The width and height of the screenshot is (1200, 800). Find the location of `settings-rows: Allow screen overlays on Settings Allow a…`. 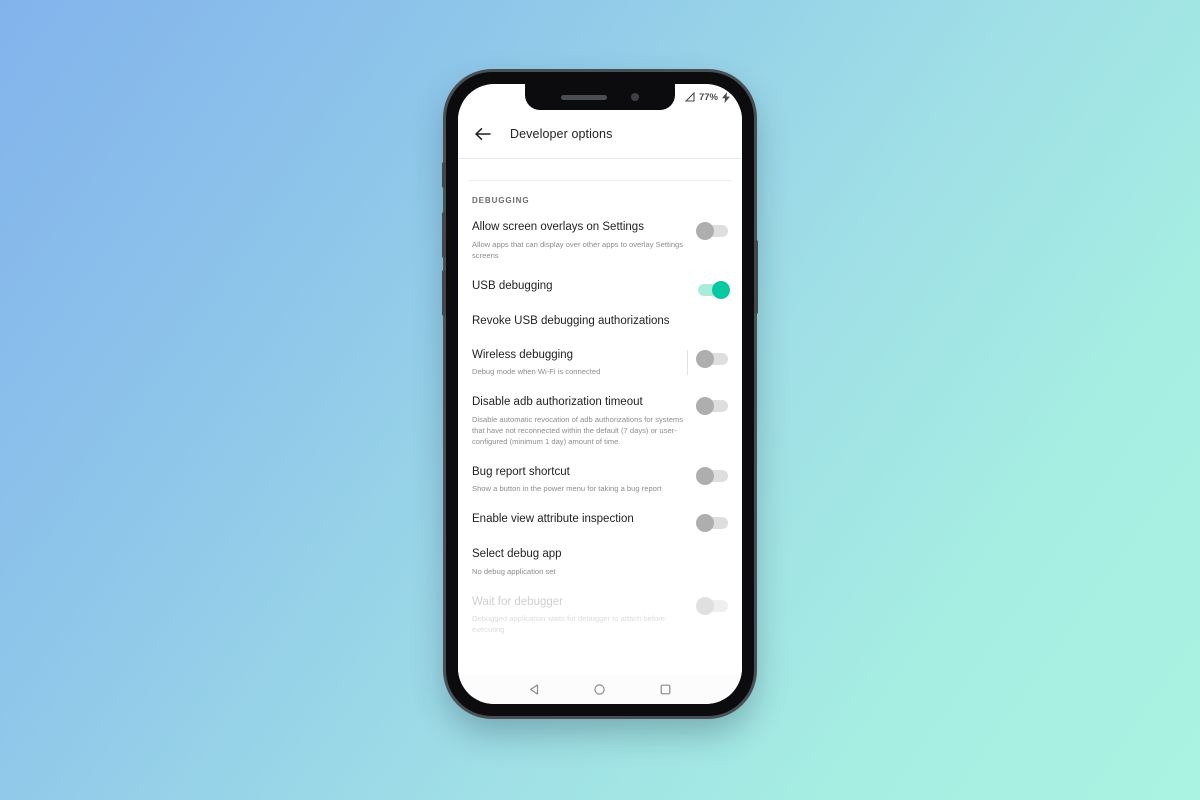

settings-rows: Allow screen overlays on Settings Allow a… is located at coordinates (600, 427).